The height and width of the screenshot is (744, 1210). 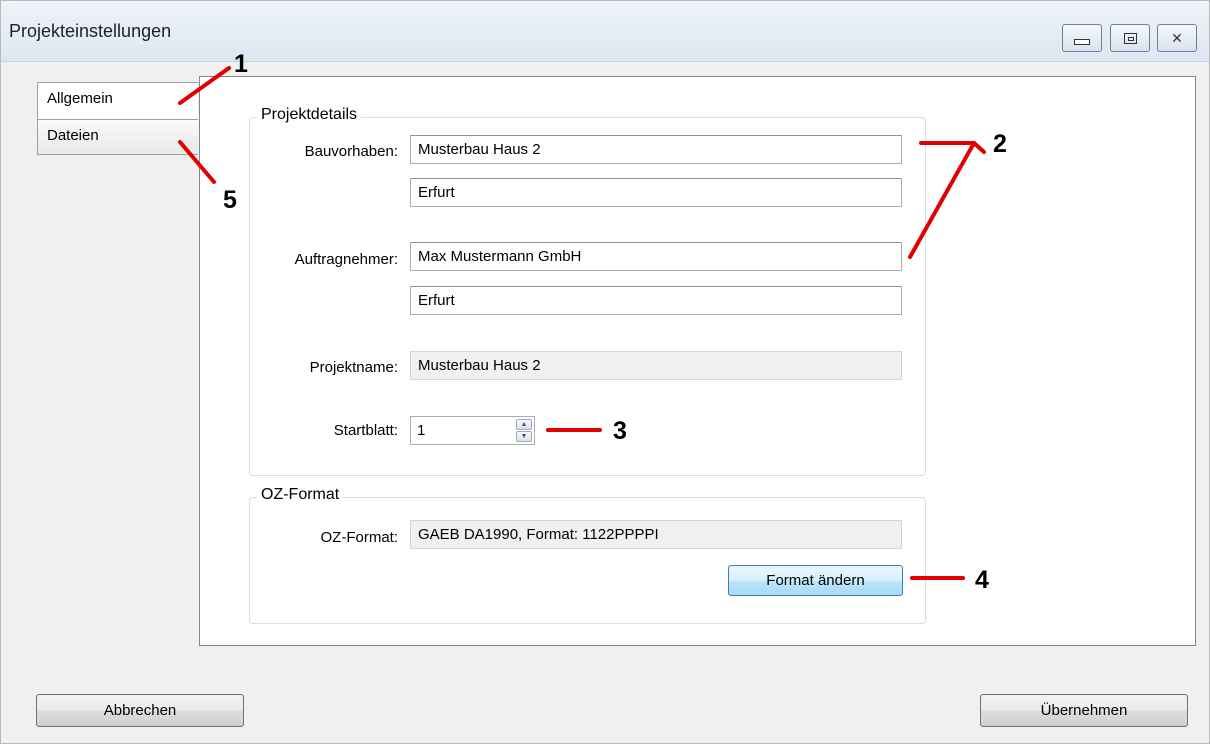 What do you see at coordinates (241, 64) in the screenshot?
I see `callout-number-1: 1` at bounding box center [241, 64].